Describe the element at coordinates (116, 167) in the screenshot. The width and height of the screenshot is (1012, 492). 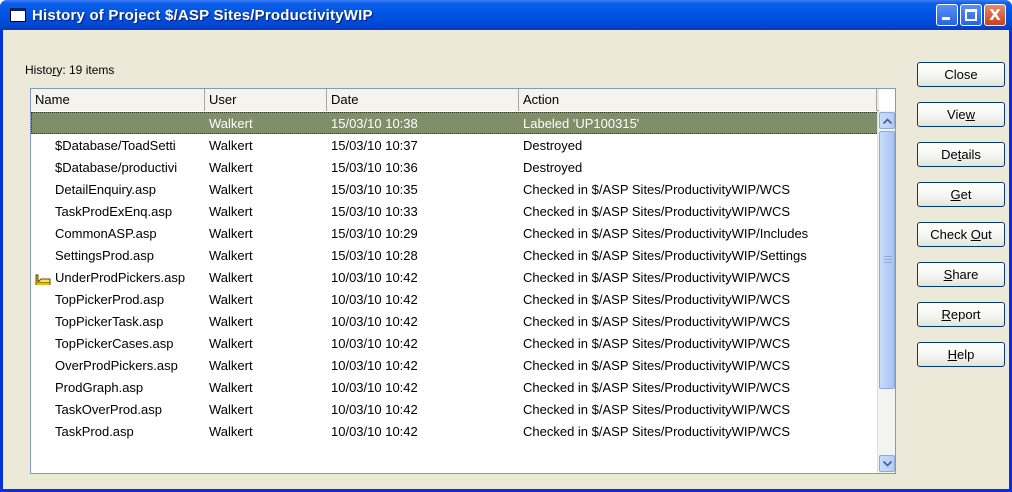
I see `row-name-cell: $Database/productivi` at that location.